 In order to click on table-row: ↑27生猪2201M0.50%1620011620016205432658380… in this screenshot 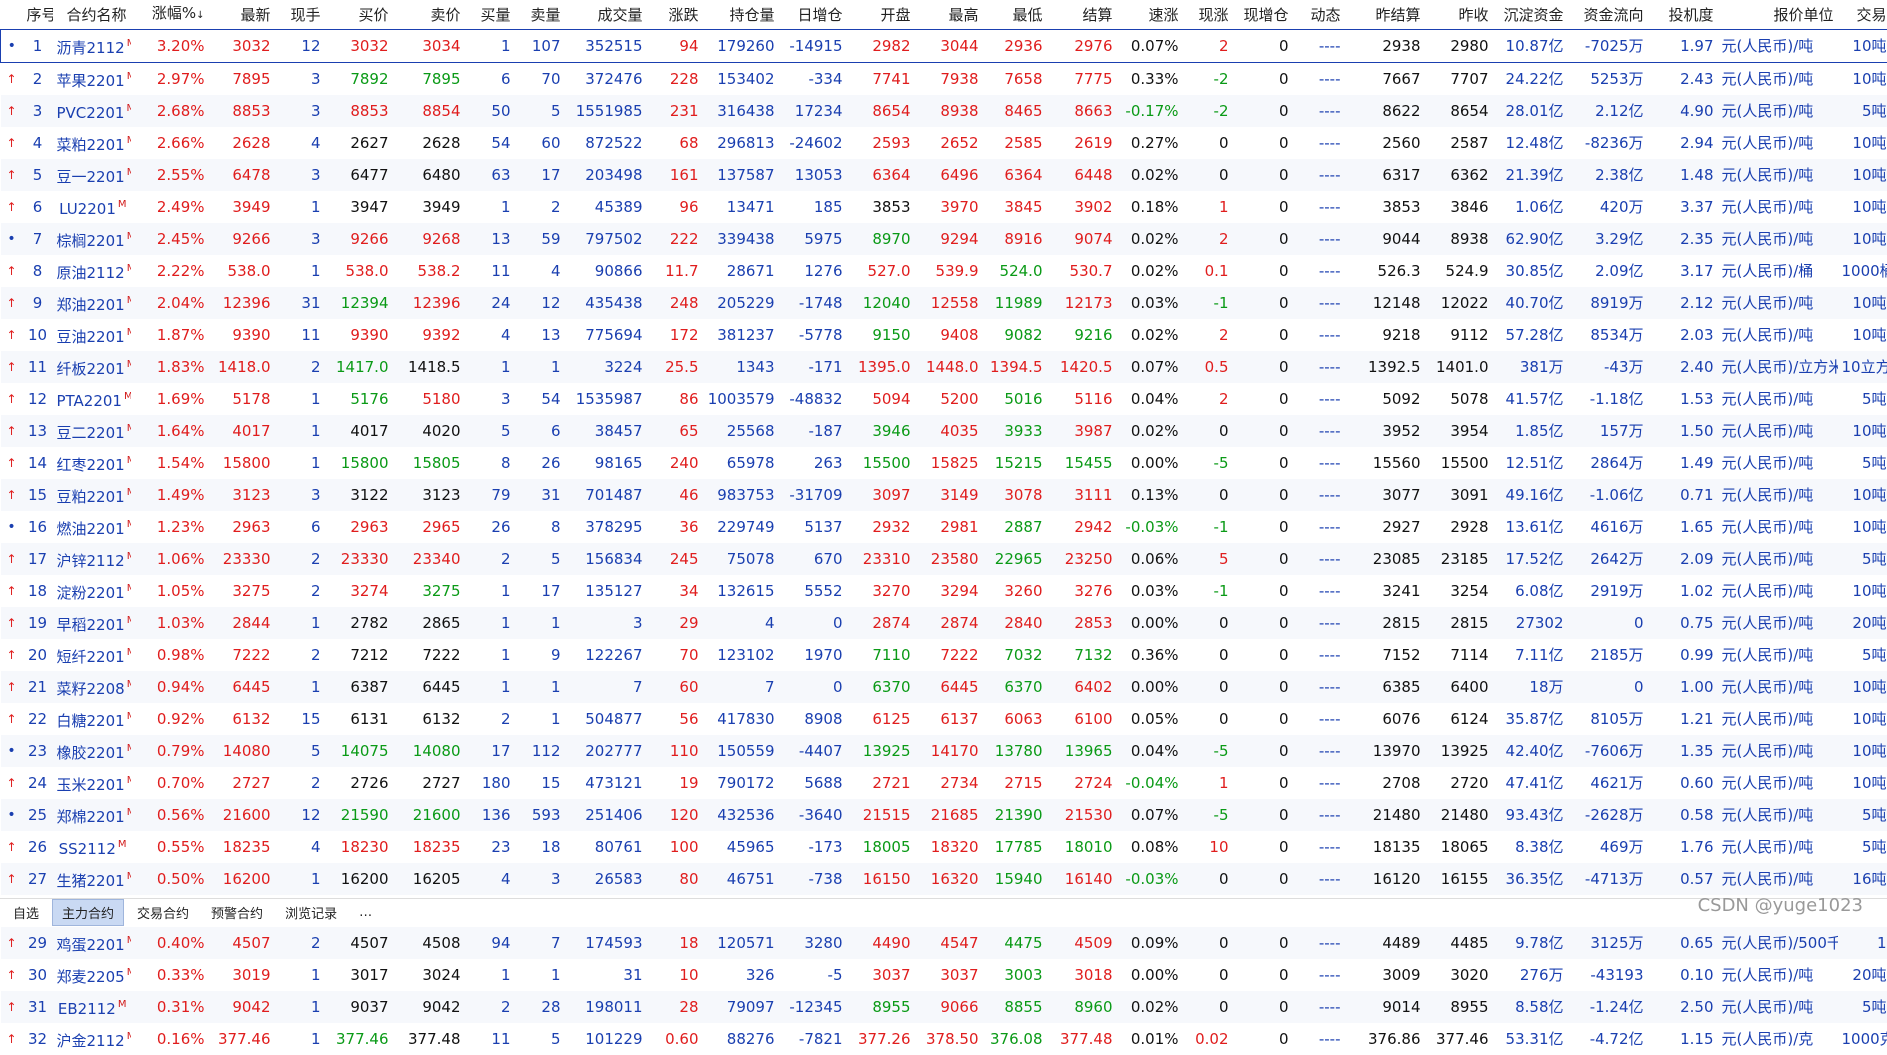, I will do `click(944, 879)`.